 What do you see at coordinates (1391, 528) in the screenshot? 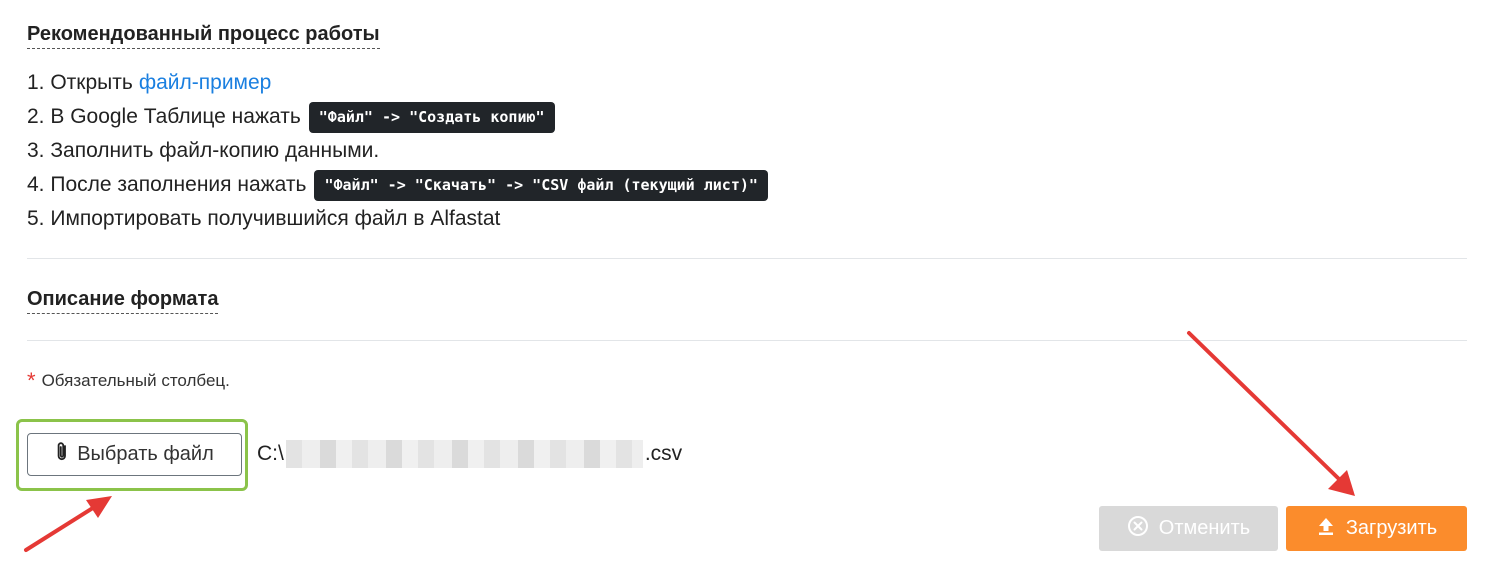
I see `upload-label: Загрузить` at bounding box center [1391, 528].